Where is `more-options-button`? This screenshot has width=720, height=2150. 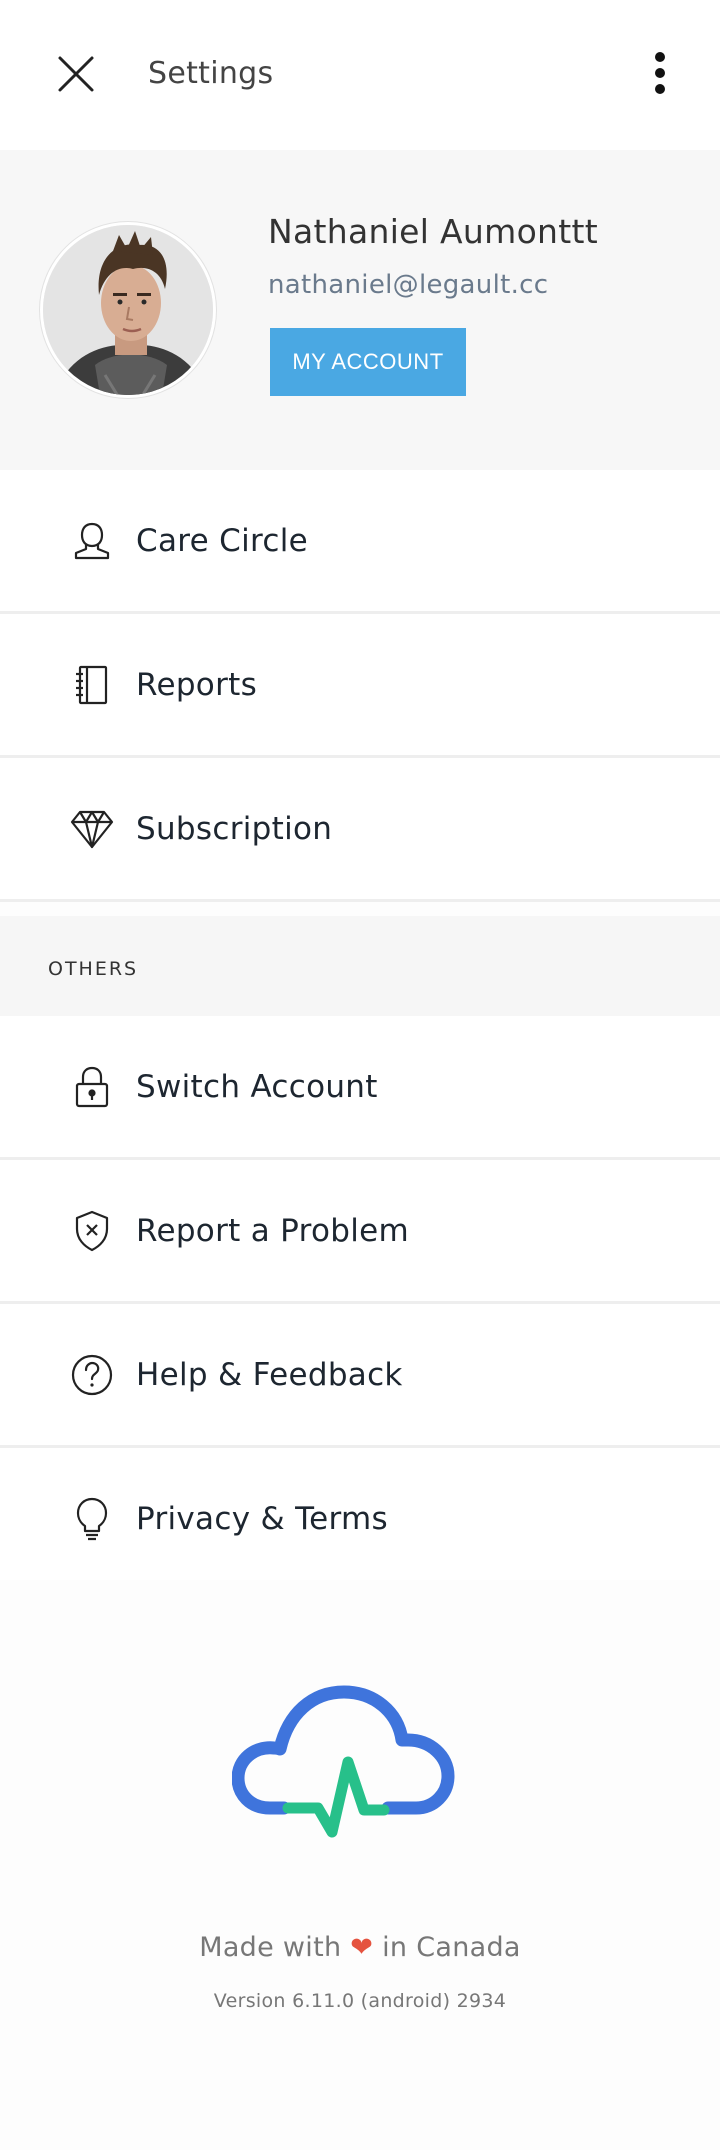
more-options-button is located at coordinates (660, 73).